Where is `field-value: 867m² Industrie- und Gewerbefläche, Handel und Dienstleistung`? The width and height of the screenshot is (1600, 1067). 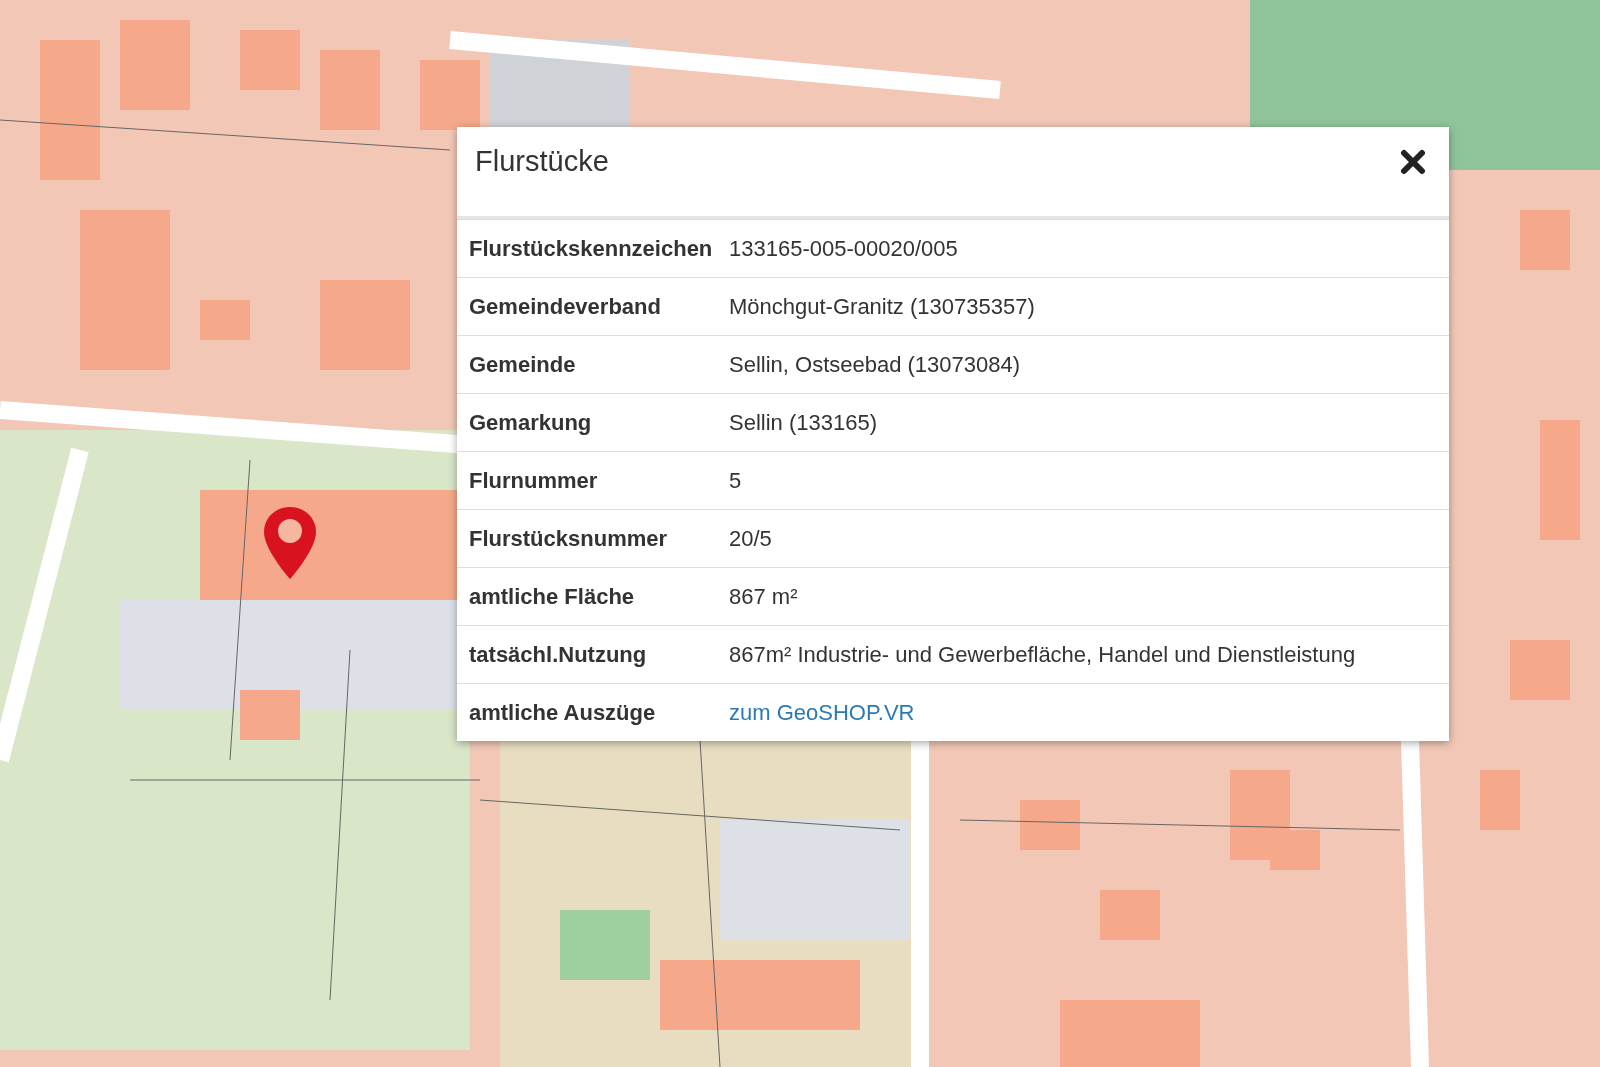 field-value: 867m² Industrie- und Gewerbefläche, Handel und Dienstleistung is located at coordinates (1043, 654).